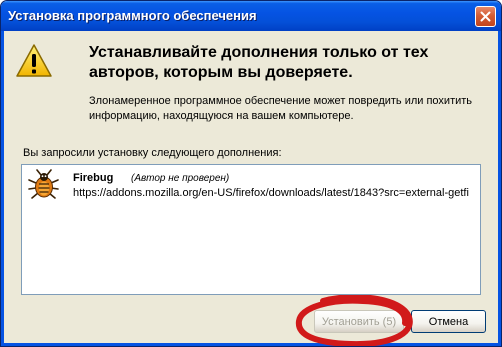 Image resolution: width=502 pixels, height=347 pixels. What do you see at coordinates (448, 321) in the screenshot?
I see `cancel-button: Отмена` at bounding box center [448, 321].